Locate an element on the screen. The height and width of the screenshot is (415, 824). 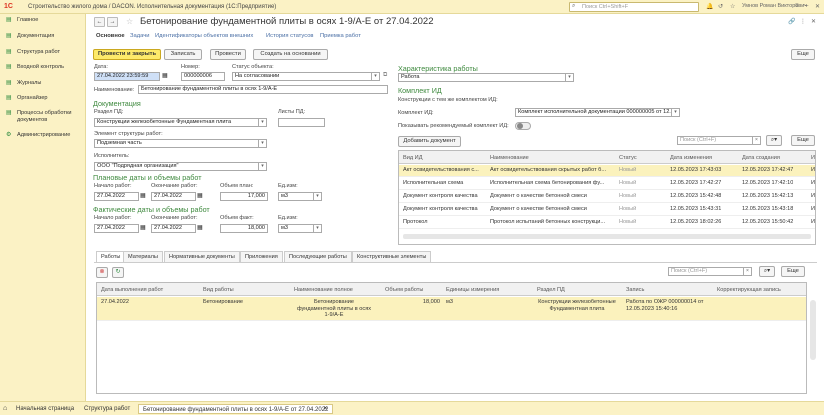
tab-subsequent-works: Последующие работы is located at coordinates (318, 256).